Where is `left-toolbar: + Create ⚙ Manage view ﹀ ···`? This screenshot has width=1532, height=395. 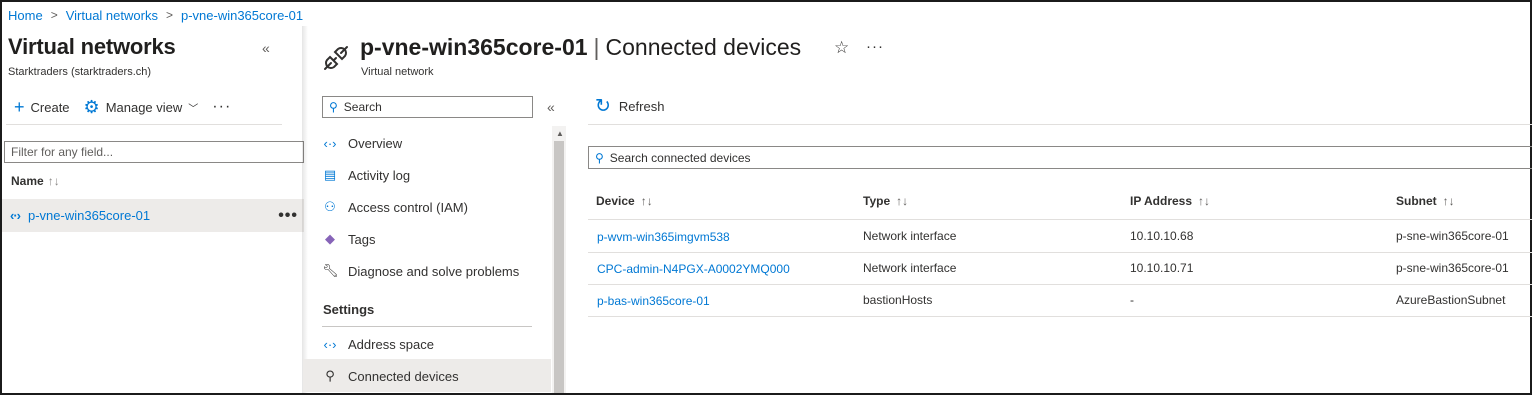
left-toolbar: + Create ⚙ Manage view ﹀ ··· is located at coordinates (122, 107).